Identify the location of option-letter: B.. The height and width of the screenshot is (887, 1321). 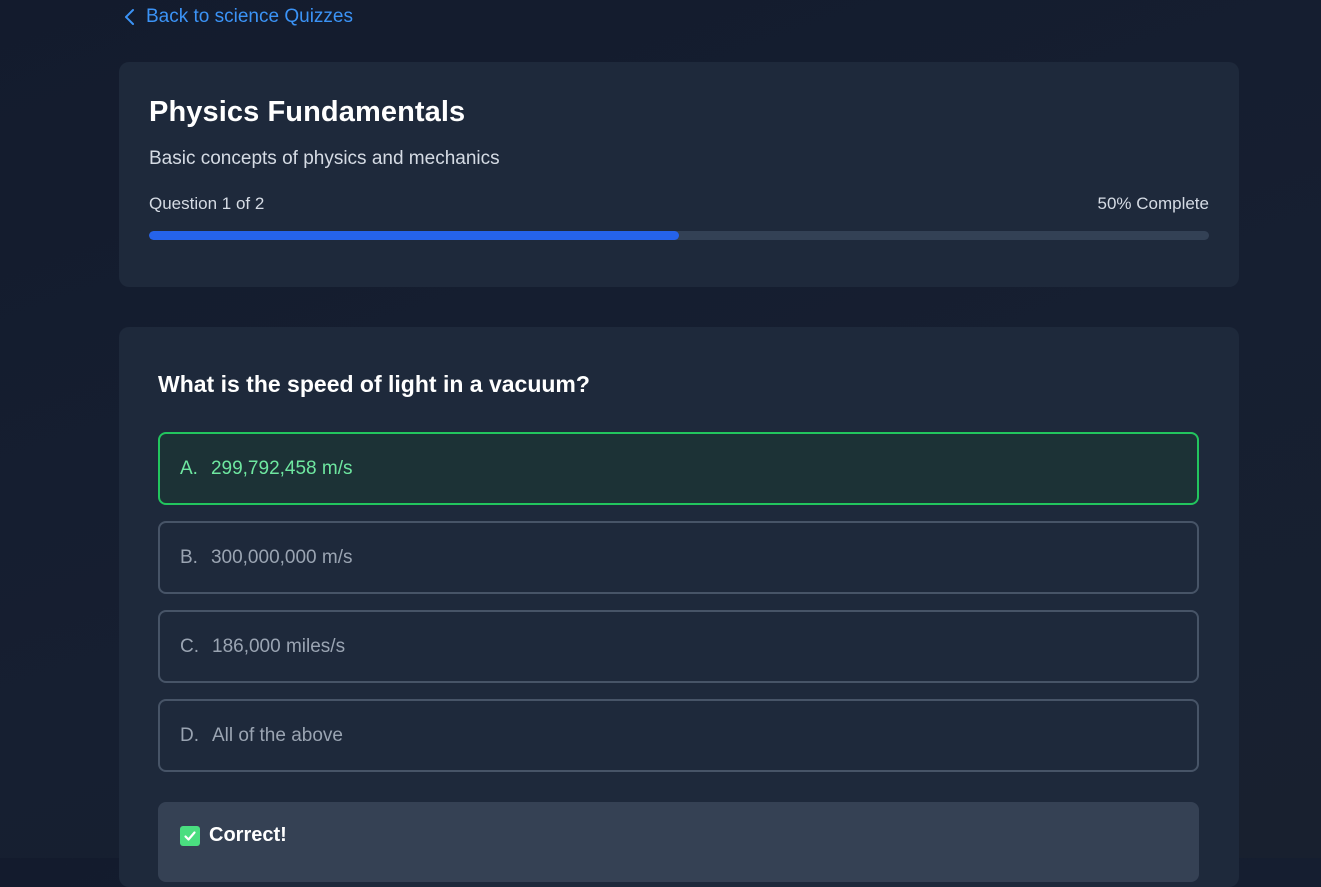
(189, 557).